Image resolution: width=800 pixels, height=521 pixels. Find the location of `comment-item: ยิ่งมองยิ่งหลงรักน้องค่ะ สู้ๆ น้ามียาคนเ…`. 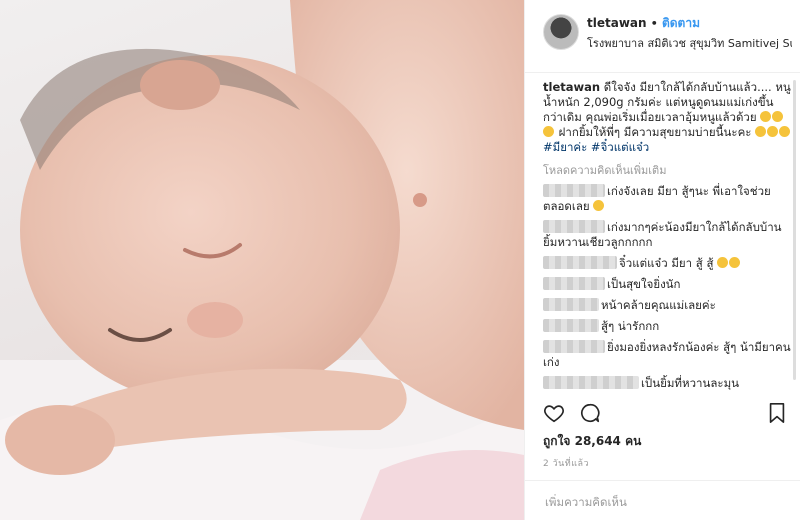

comment-item: ยิ่งมองยิ่งหลงรักน้องค่ะ สู้ๆ น้ามียาคนเ… is located at coordinates (668, 355).